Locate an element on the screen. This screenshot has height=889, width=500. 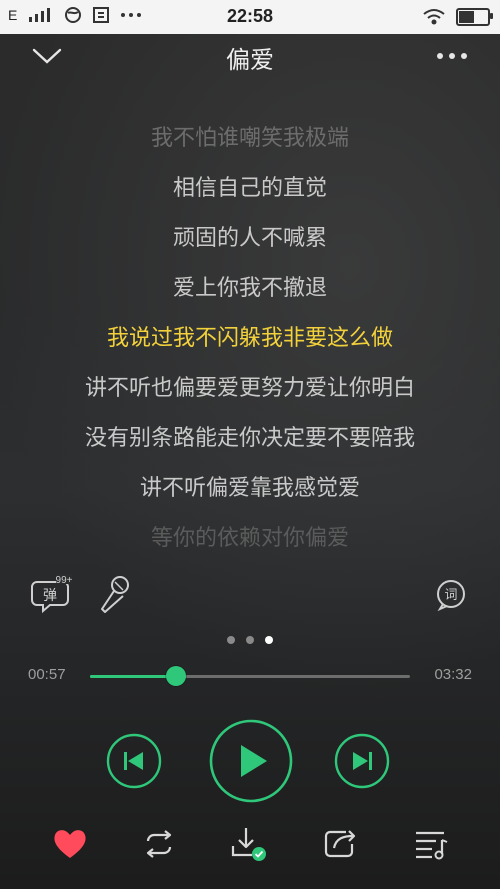
skip-next-icon is located at coordinates (362, 761).